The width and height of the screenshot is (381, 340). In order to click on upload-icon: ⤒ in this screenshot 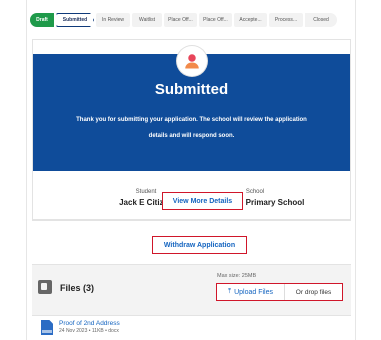, I will do `click(229, 291)`.